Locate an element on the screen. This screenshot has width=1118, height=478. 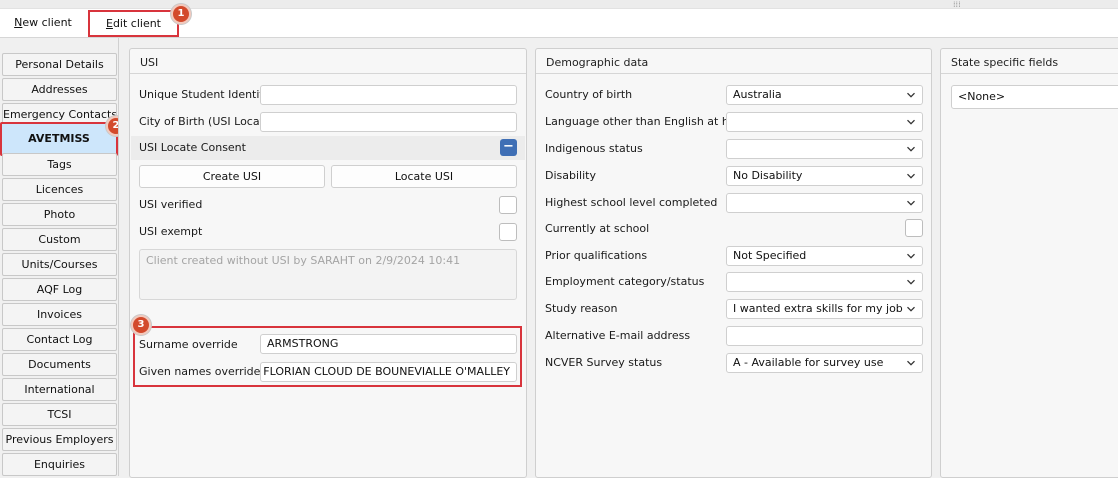
sidebar-item-custom: Custom is located at coordinates (59, 239).